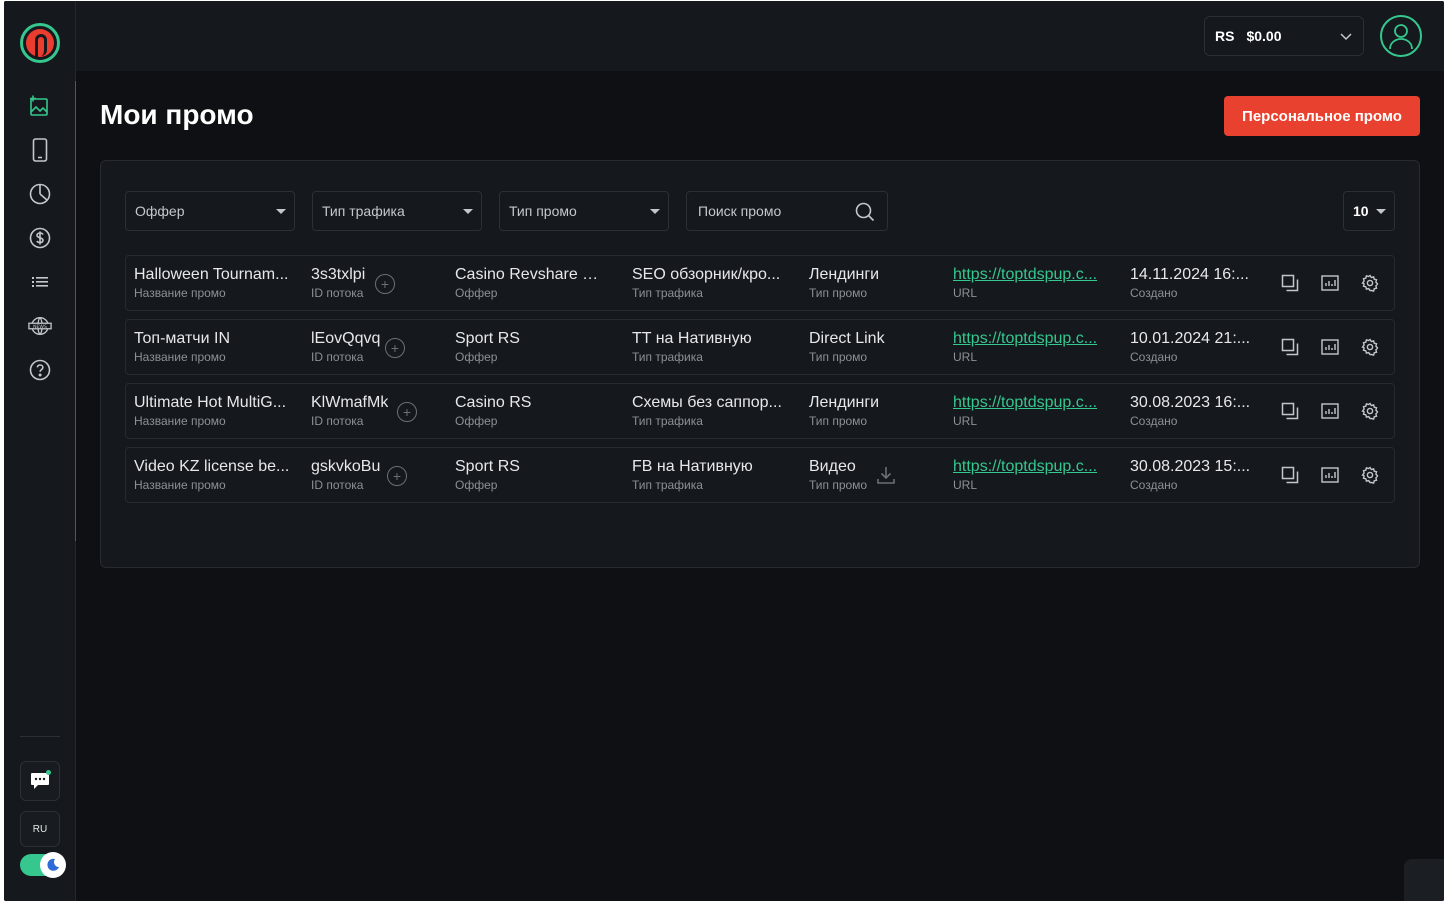 Image resolution: width=1448 pixels, height=908 pixels. What do you see at coordinates (692, 466) in the screenshot?
I see `traffic-type: FB на Нативную` at bounding box center [692, 466].